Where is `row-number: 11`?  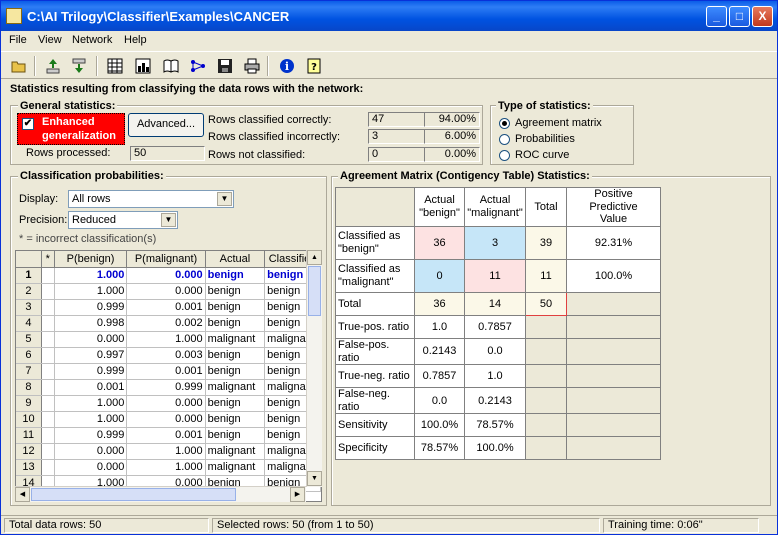 row-number: 11 is located at coordinates (29, 435).